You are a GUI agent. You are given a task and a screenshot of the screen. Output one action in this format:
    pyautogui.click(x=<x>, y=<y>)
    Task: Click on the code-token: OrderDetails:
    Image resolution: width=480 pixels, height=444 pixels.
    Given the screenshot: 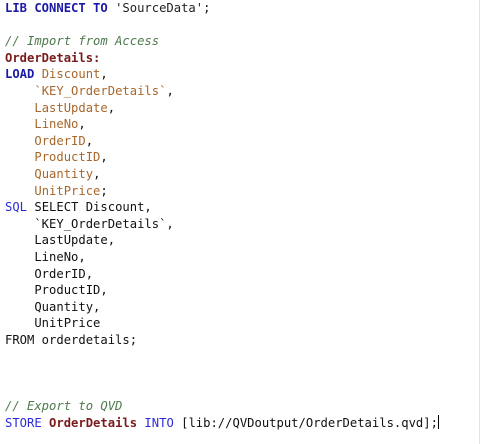 What is the action you would take?
    pyautogui.click(x=53, y=57)
    